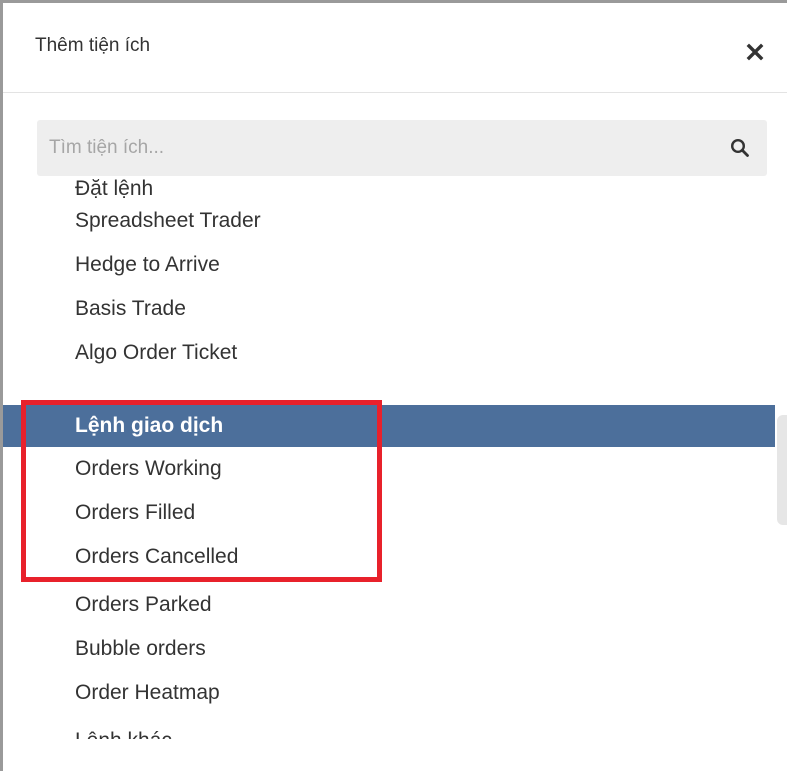 This screenshot has width=787, height=771. Describe the element at coordinates (389, 729) in the screenshot. I see `list-item-lenh-khac: Lệnh khác` at that location.